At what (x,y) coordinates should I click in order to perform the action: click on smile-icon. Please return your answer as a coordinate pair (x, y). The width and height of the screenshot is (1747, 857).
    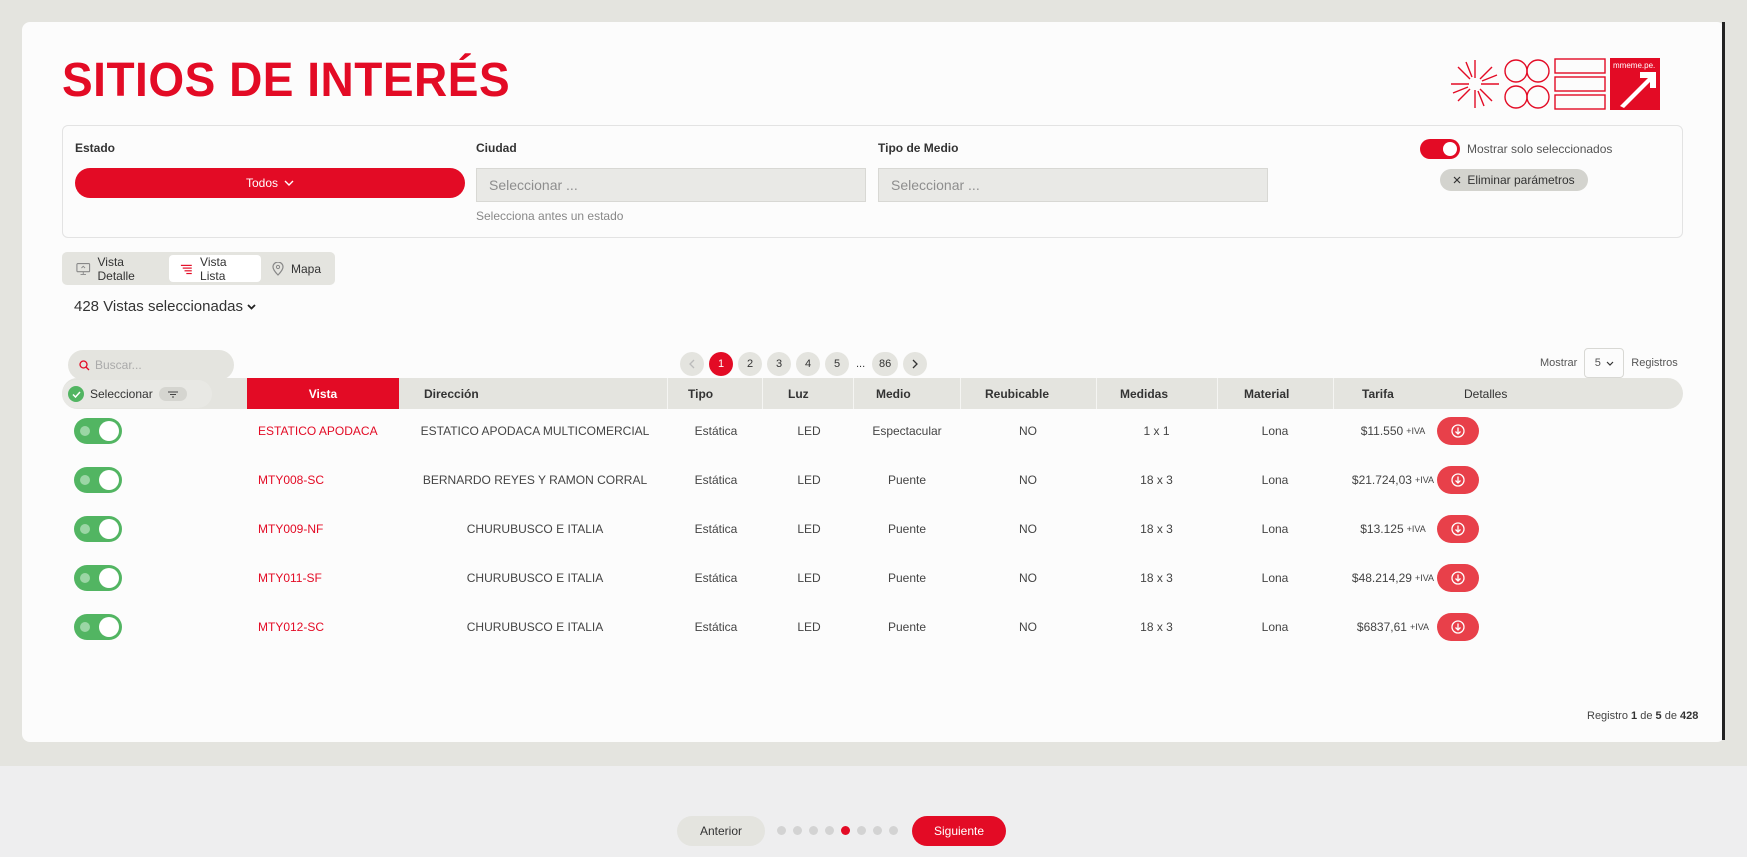
    Looking at the image, I should click on (85, 578).